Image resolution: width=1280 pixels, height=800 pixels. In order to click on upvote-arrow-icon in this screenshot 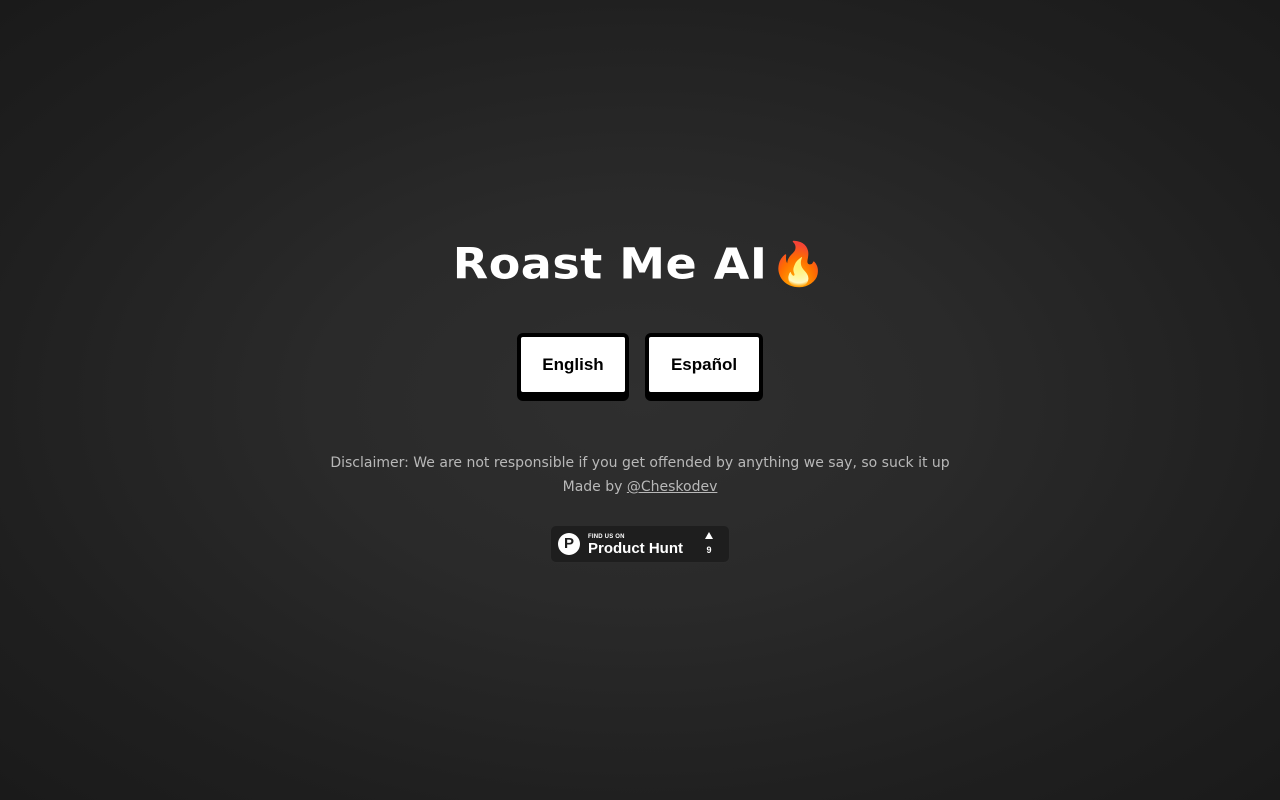, I will do `click(709, 535)`.